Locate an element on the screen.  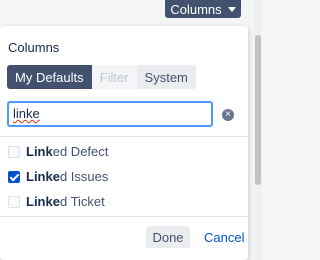
option-label: Linked Defect is located at coordinates (67, 151).